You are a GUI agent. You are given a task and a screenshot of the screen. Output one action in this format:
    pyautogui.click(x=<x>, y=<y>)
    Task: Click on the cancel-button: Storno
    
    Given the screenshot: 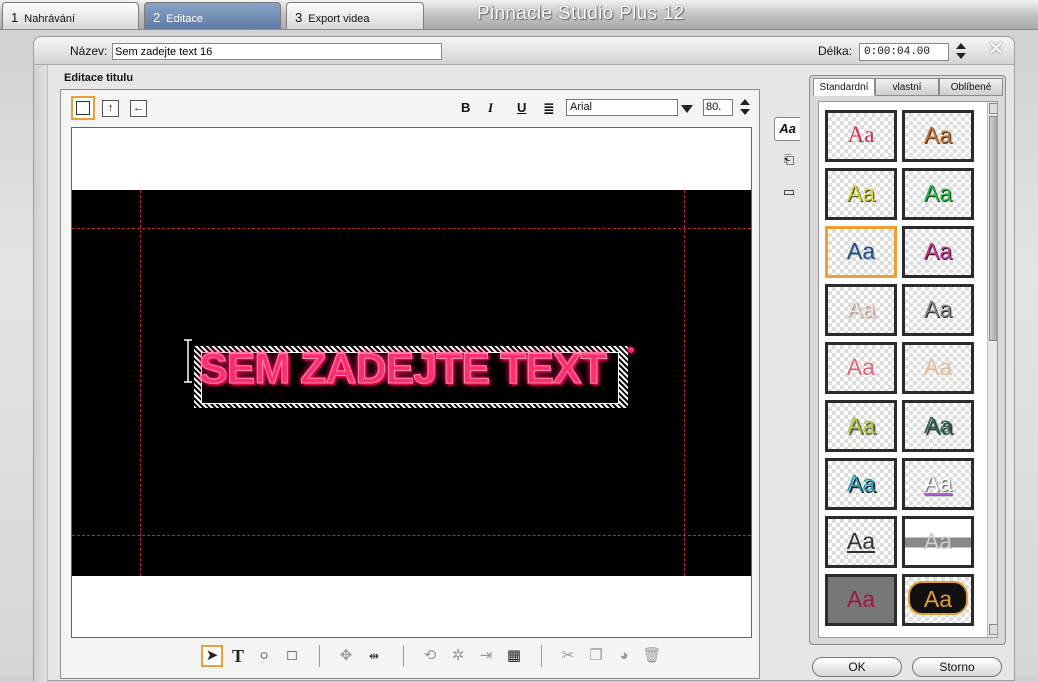 What is the action you would take?
    pyautogui.click(x=957, y=667)
    